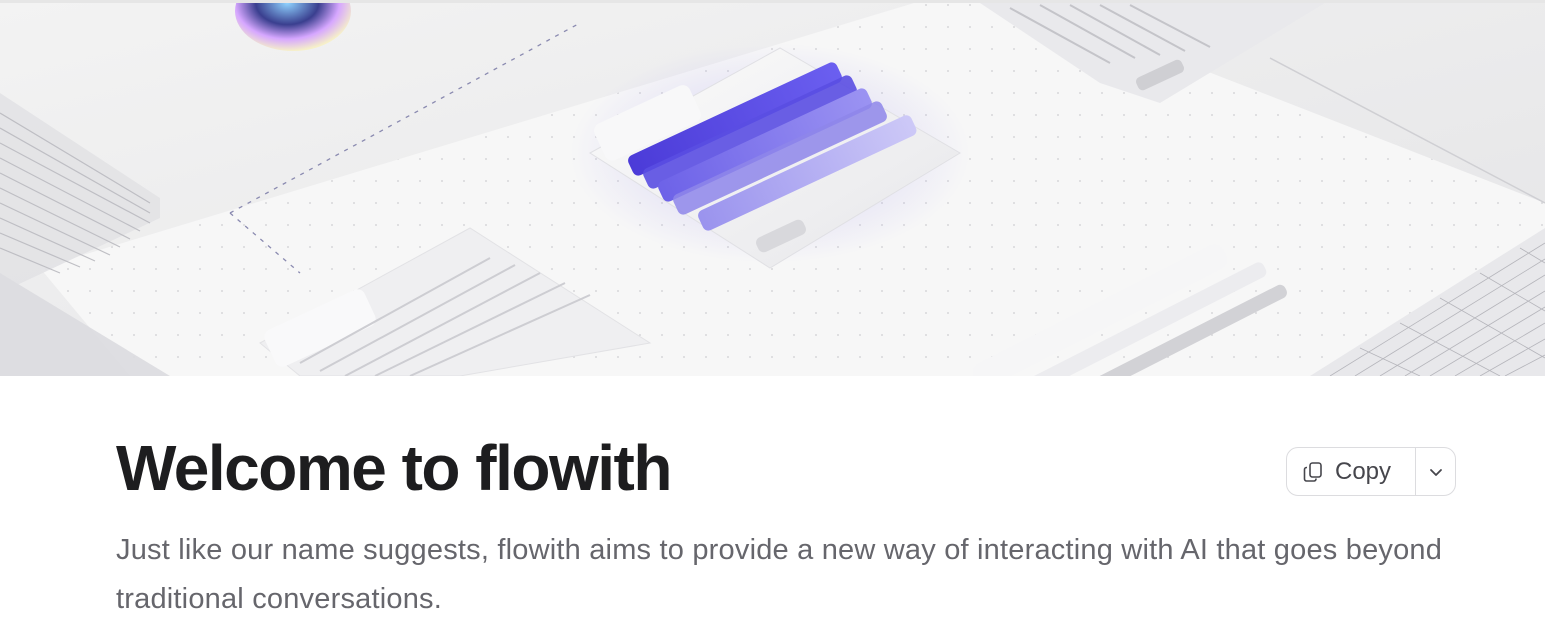 This screenshot has height=638, width=1545. I want to click on copy-icon, so click(1313, 472).